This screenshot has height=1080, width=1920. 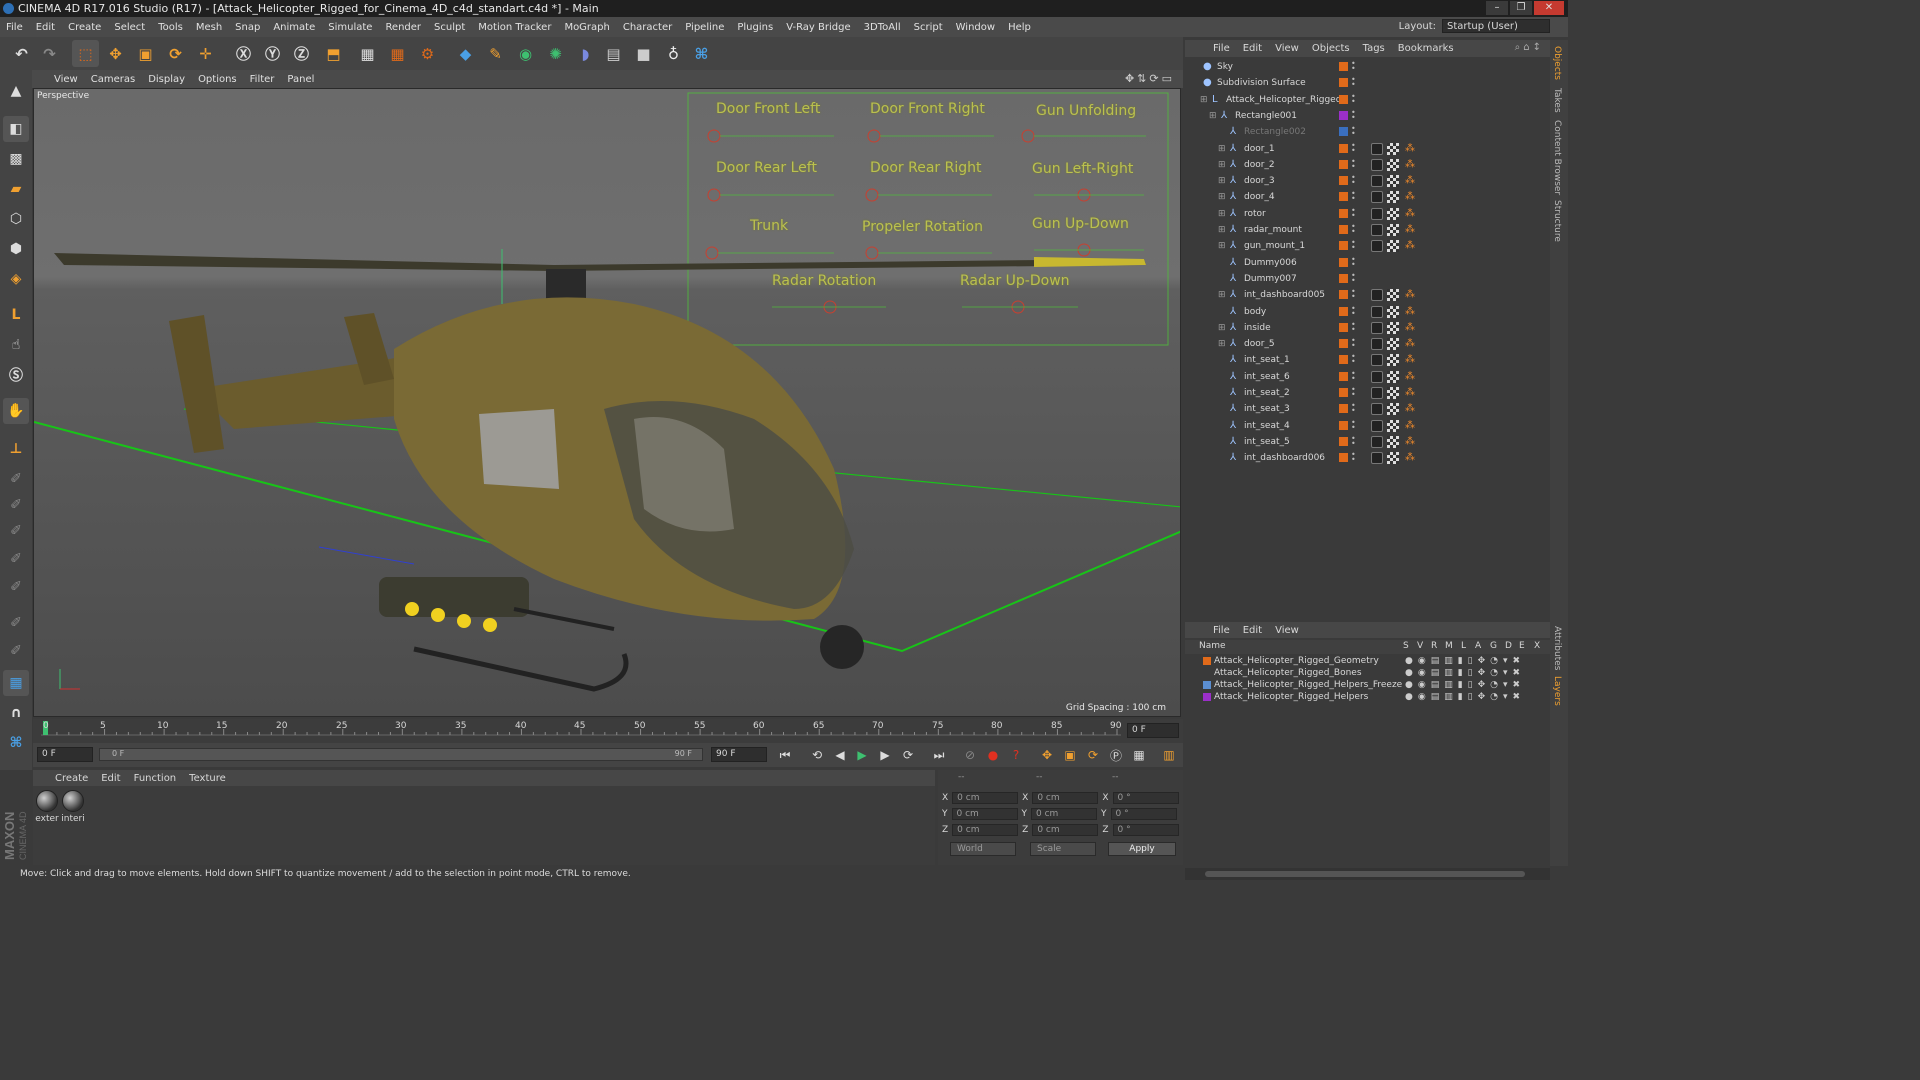 What do you see at coordinates (16, 651) in the screenshot?
I see `sculpt-pinch-icon: ✐` at bounding box center [16, 651].